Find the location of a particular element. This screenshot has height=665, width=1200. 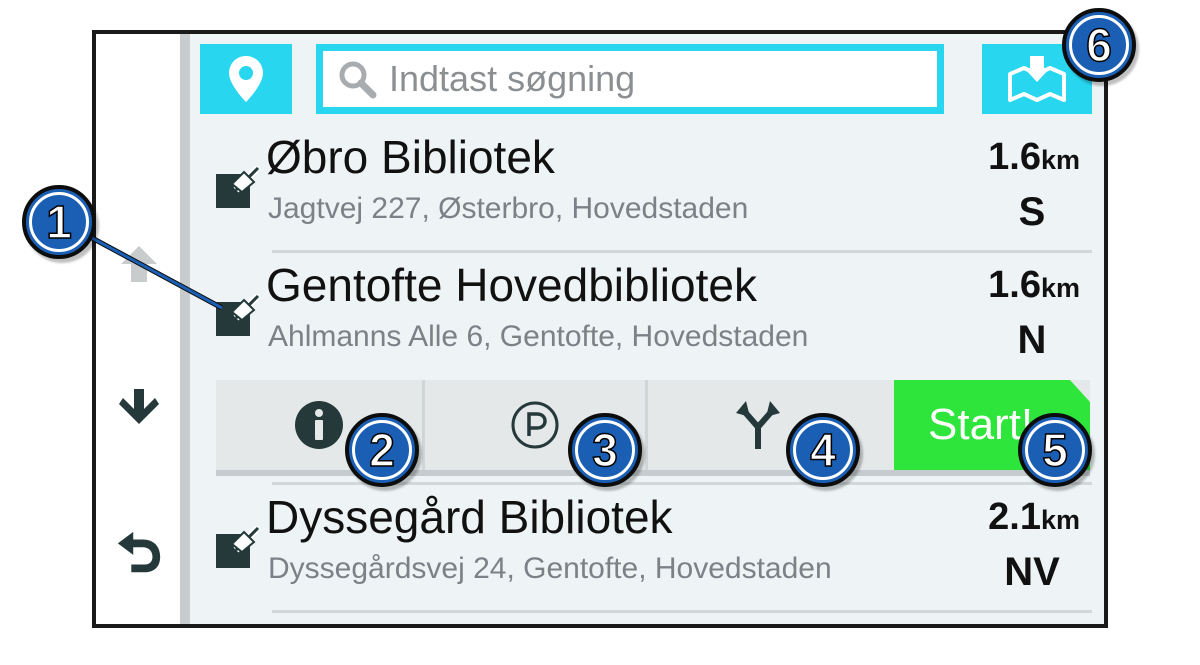

callout-badge-1: 1 is located at coordinates (59, 222).